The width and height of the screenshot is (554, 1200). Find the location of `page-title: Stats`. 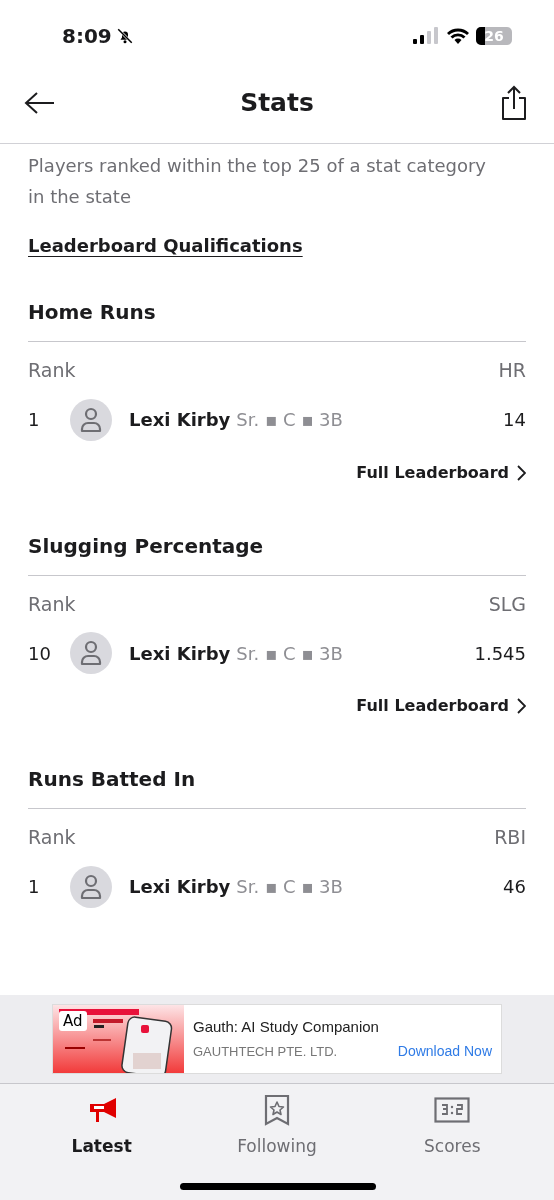

page-title: Stats is located at coordinates (277, 102).